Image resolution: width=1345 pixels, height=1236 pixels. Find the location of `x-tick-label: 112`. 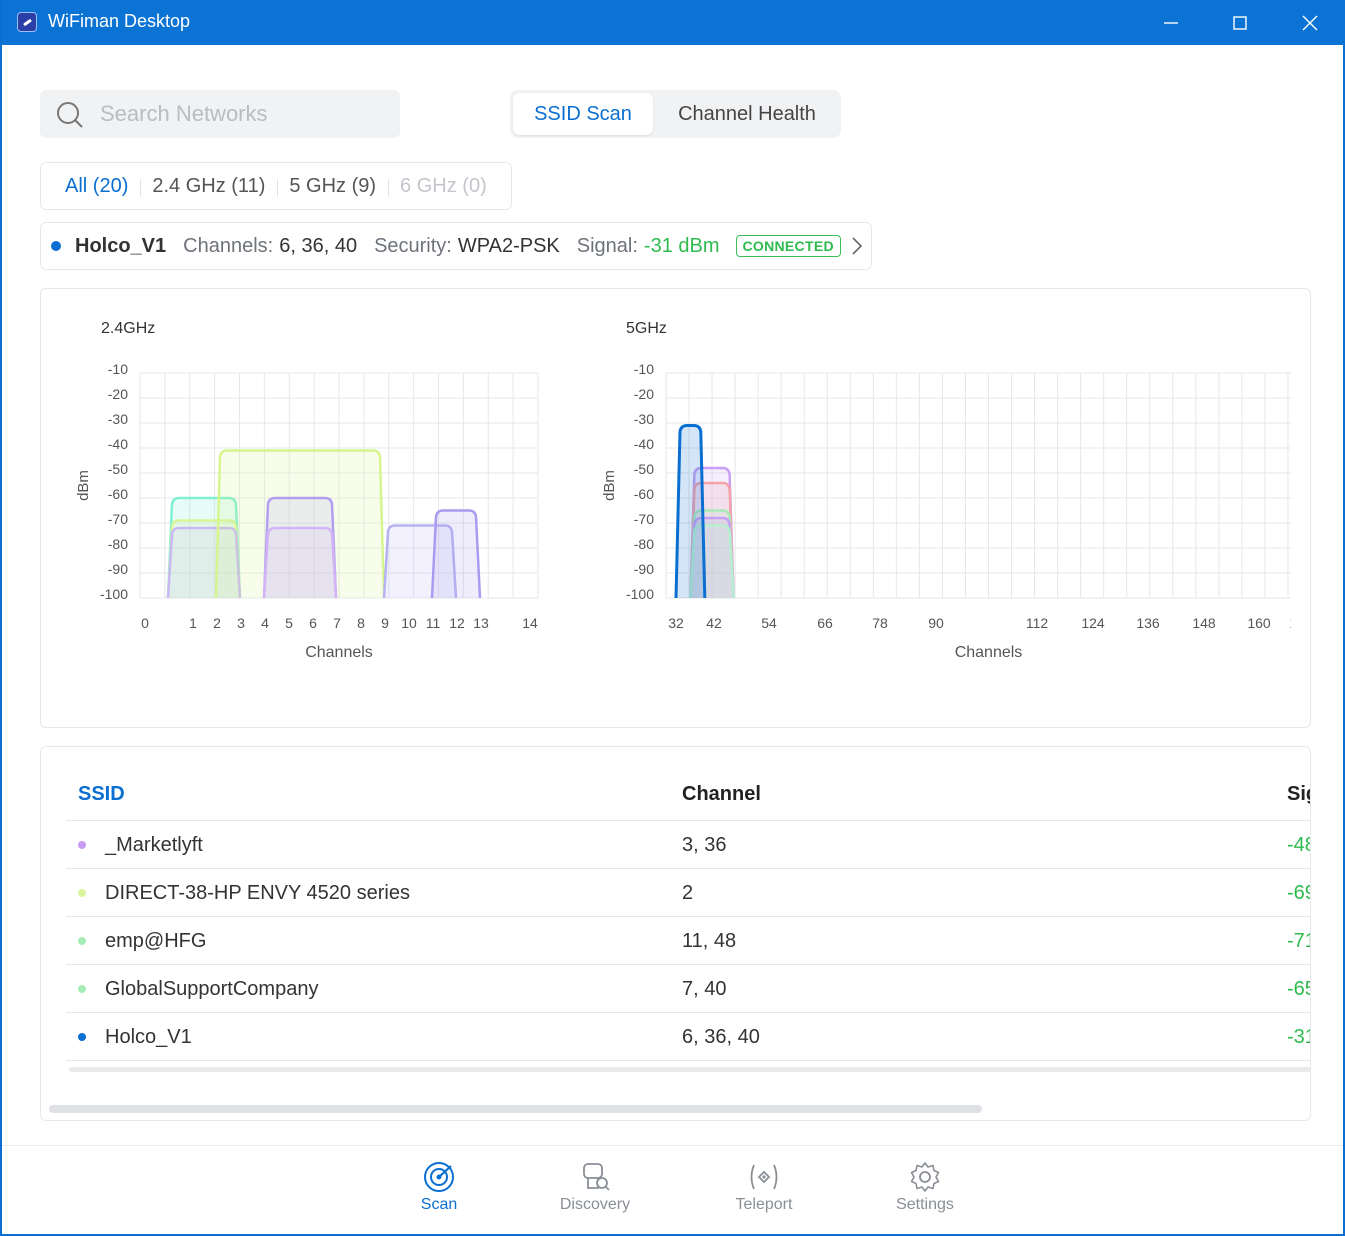

x-tick-label: 112 is located at coordinates (1037, 623).